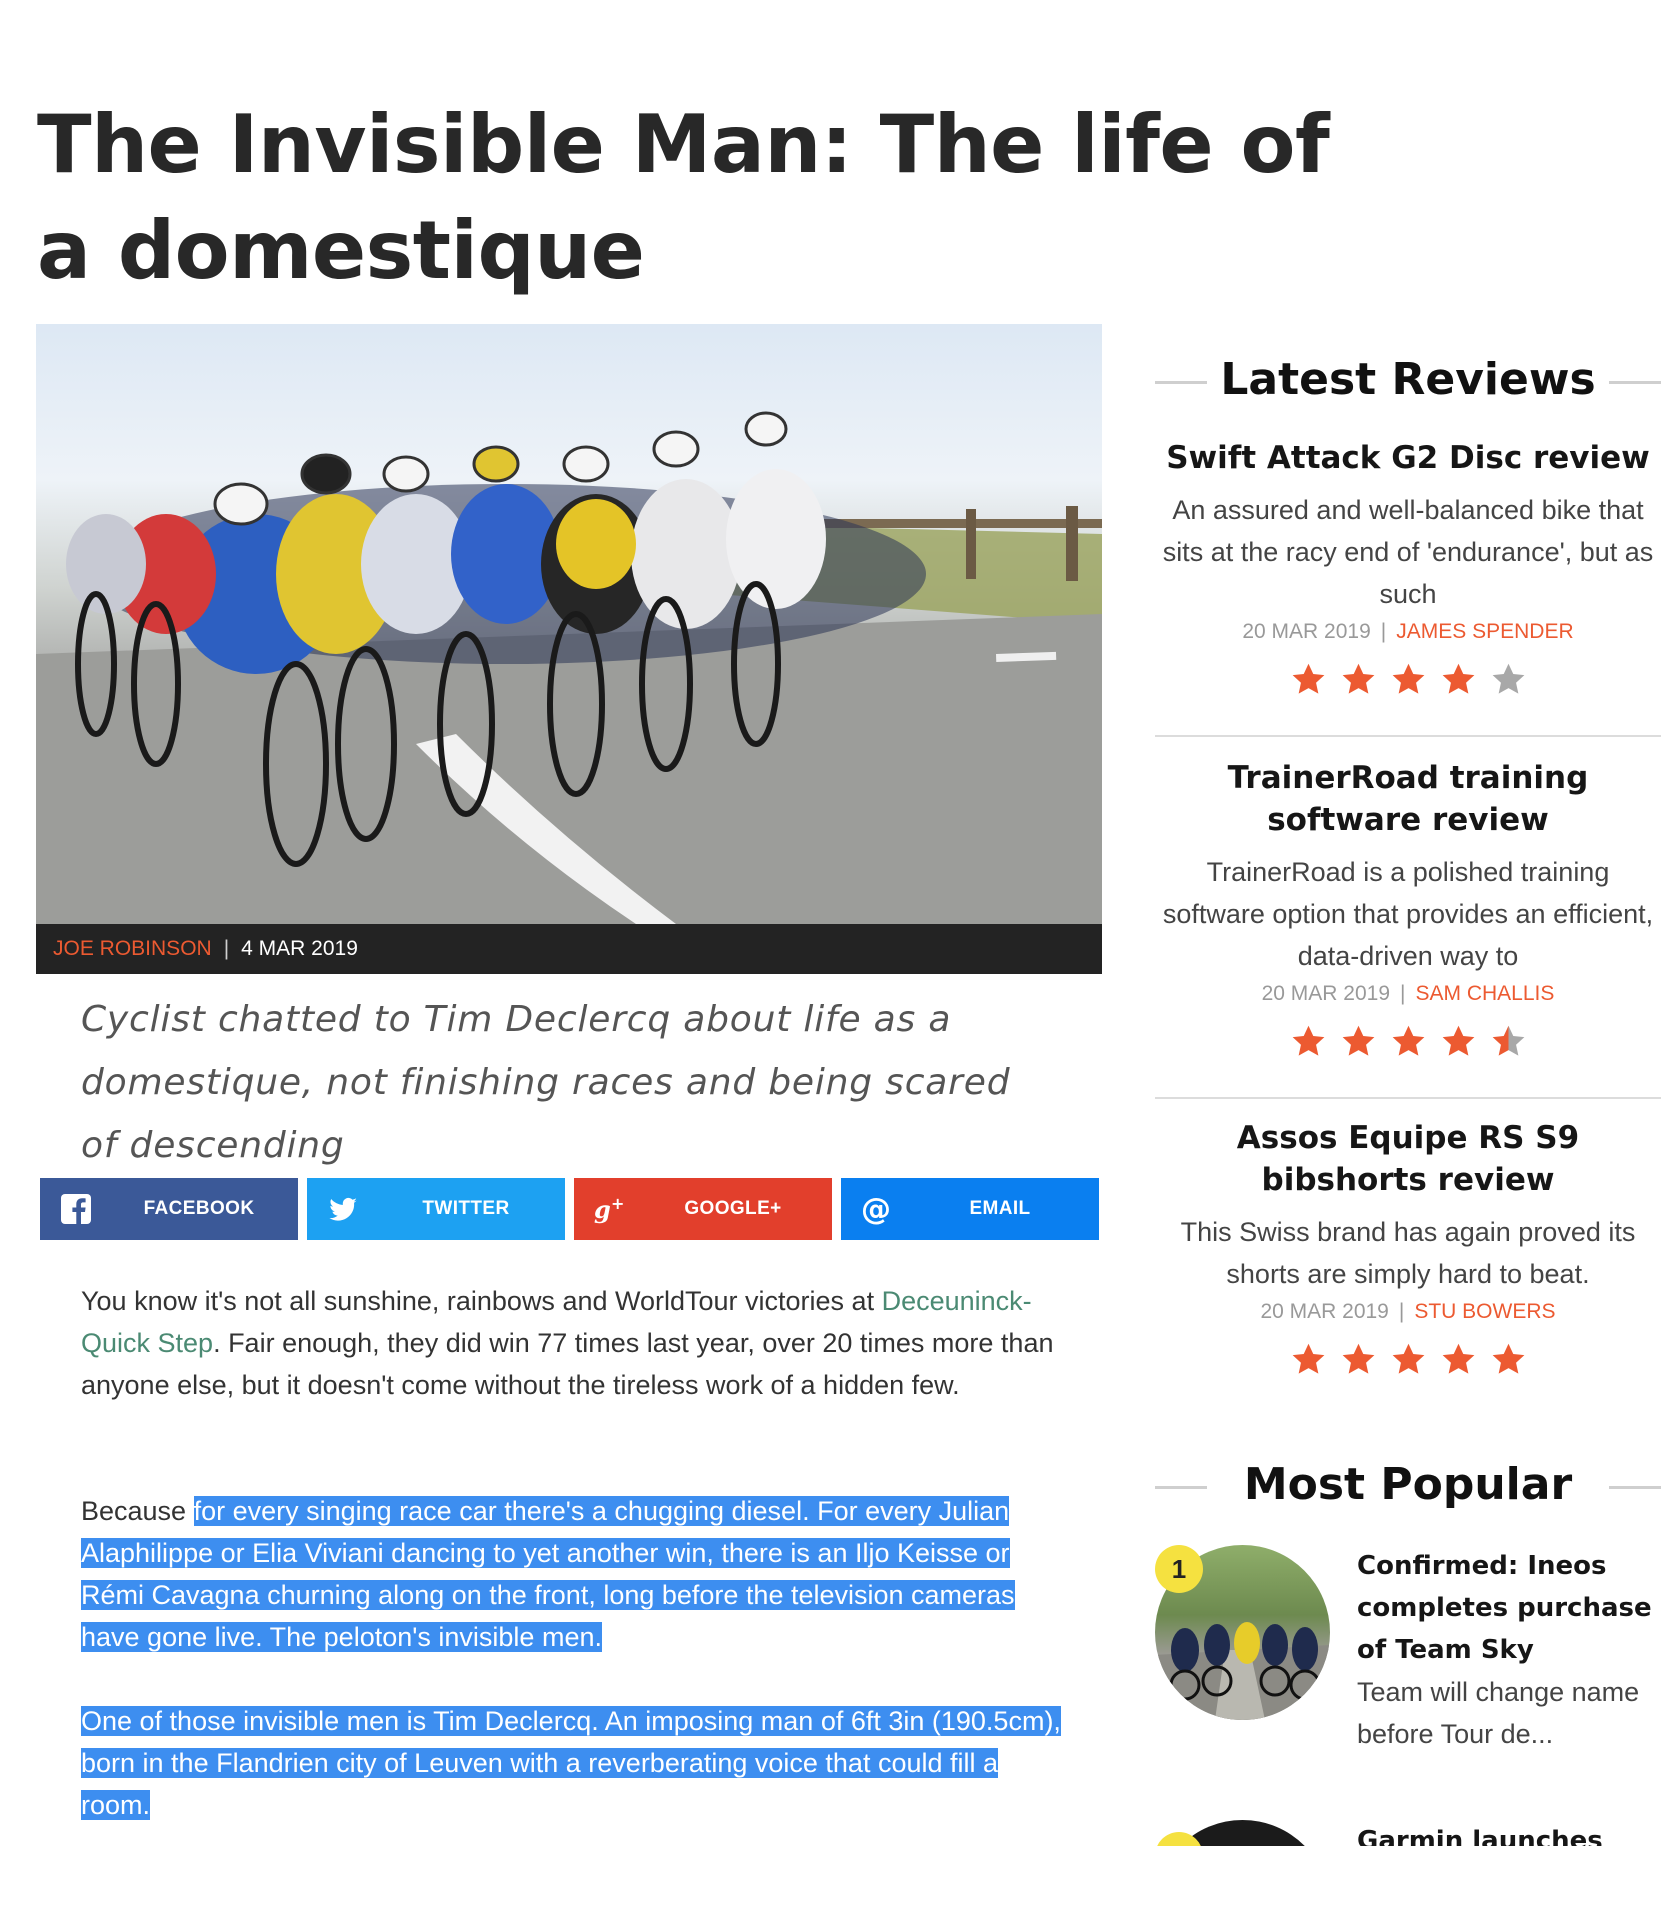  Describe the element at coordinates (299, 948) in the screenshot. I see `article-date: 4 MAR 2019` at that location.